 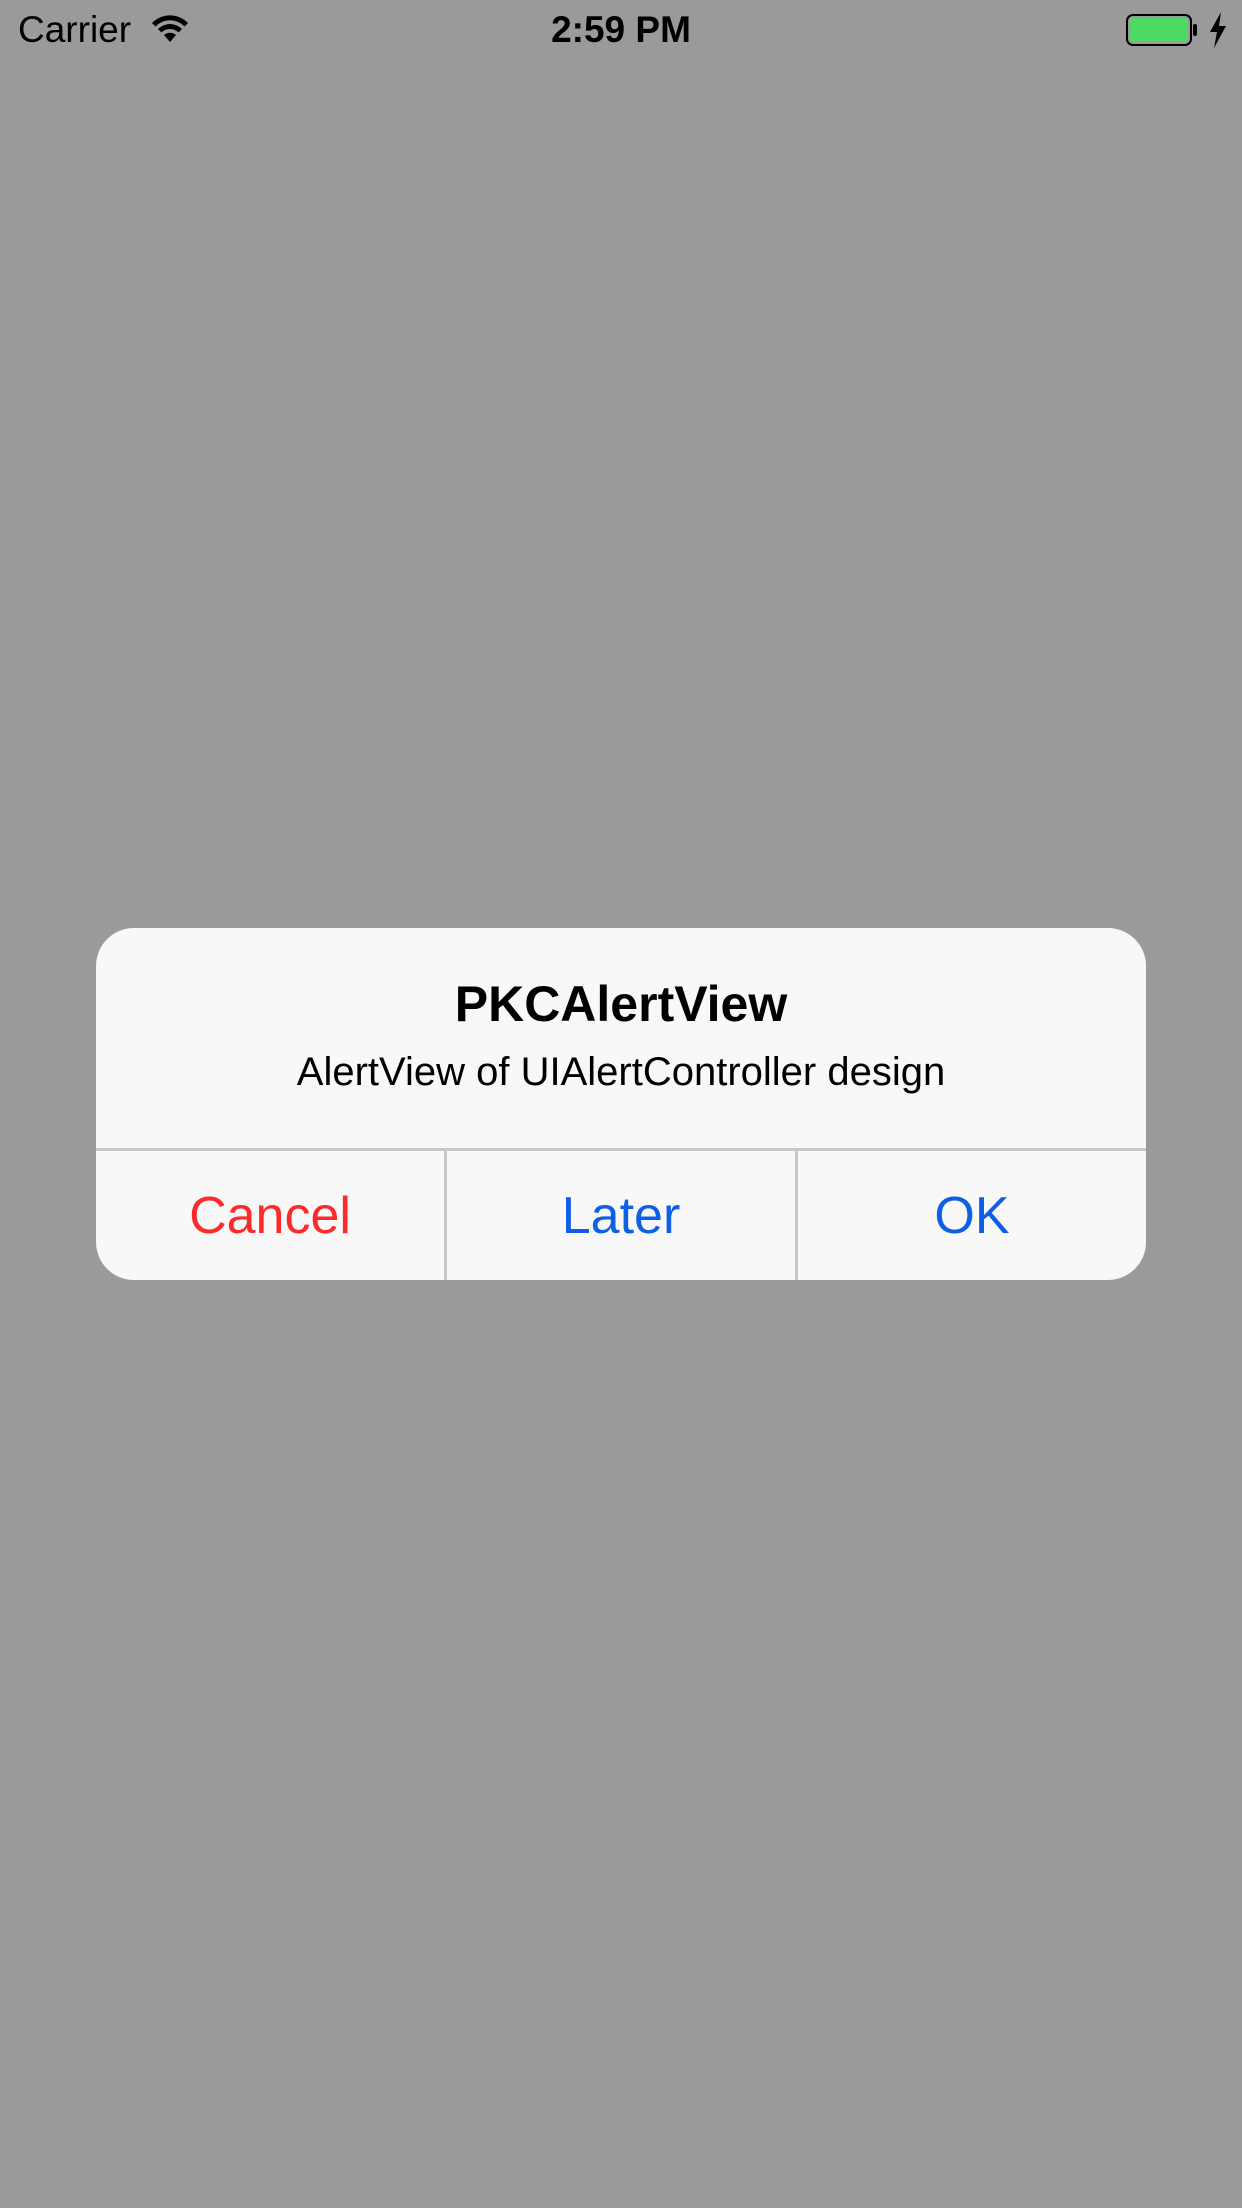 I want to click on status-time: 2:59 PM, so click(x=621, y=29).